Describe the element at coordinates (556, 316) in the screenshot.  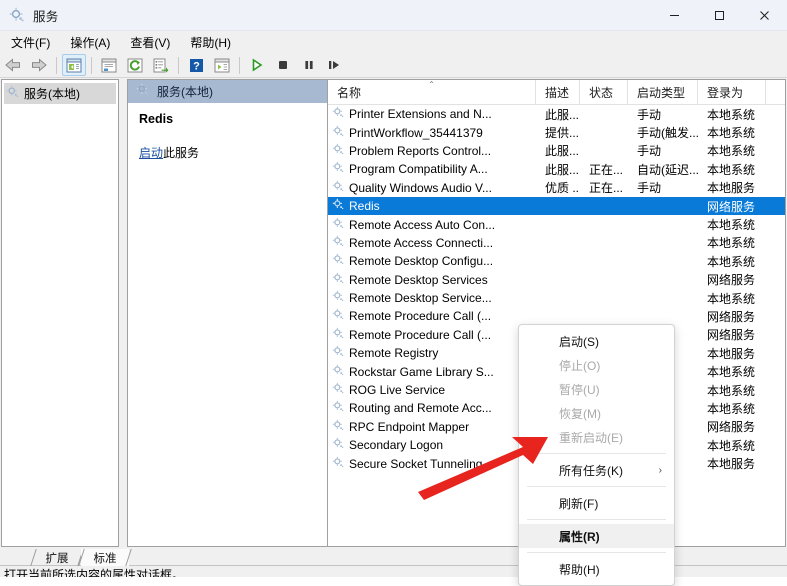
I see `table-row: Remote Procedure Call (... 网络服务` at that location.